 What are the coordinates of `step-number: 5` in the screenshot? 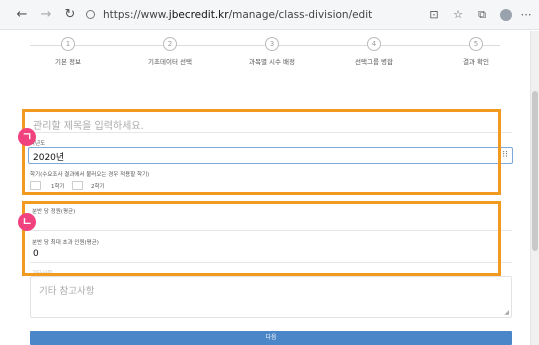 It's located at (476, 44).